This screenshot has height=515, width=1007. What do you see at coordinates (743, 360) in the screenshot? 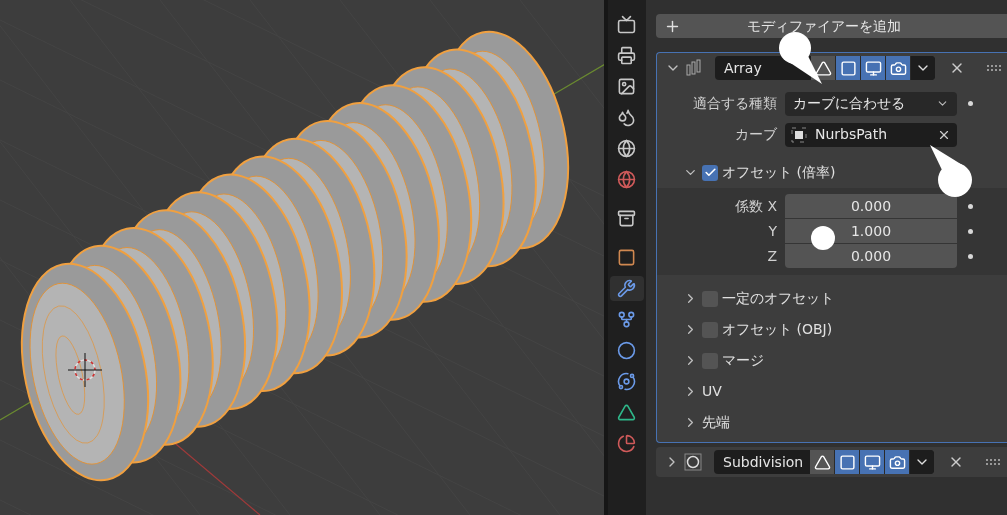
I see `subpanel-title: マージ` at bounding box center [743, 360].